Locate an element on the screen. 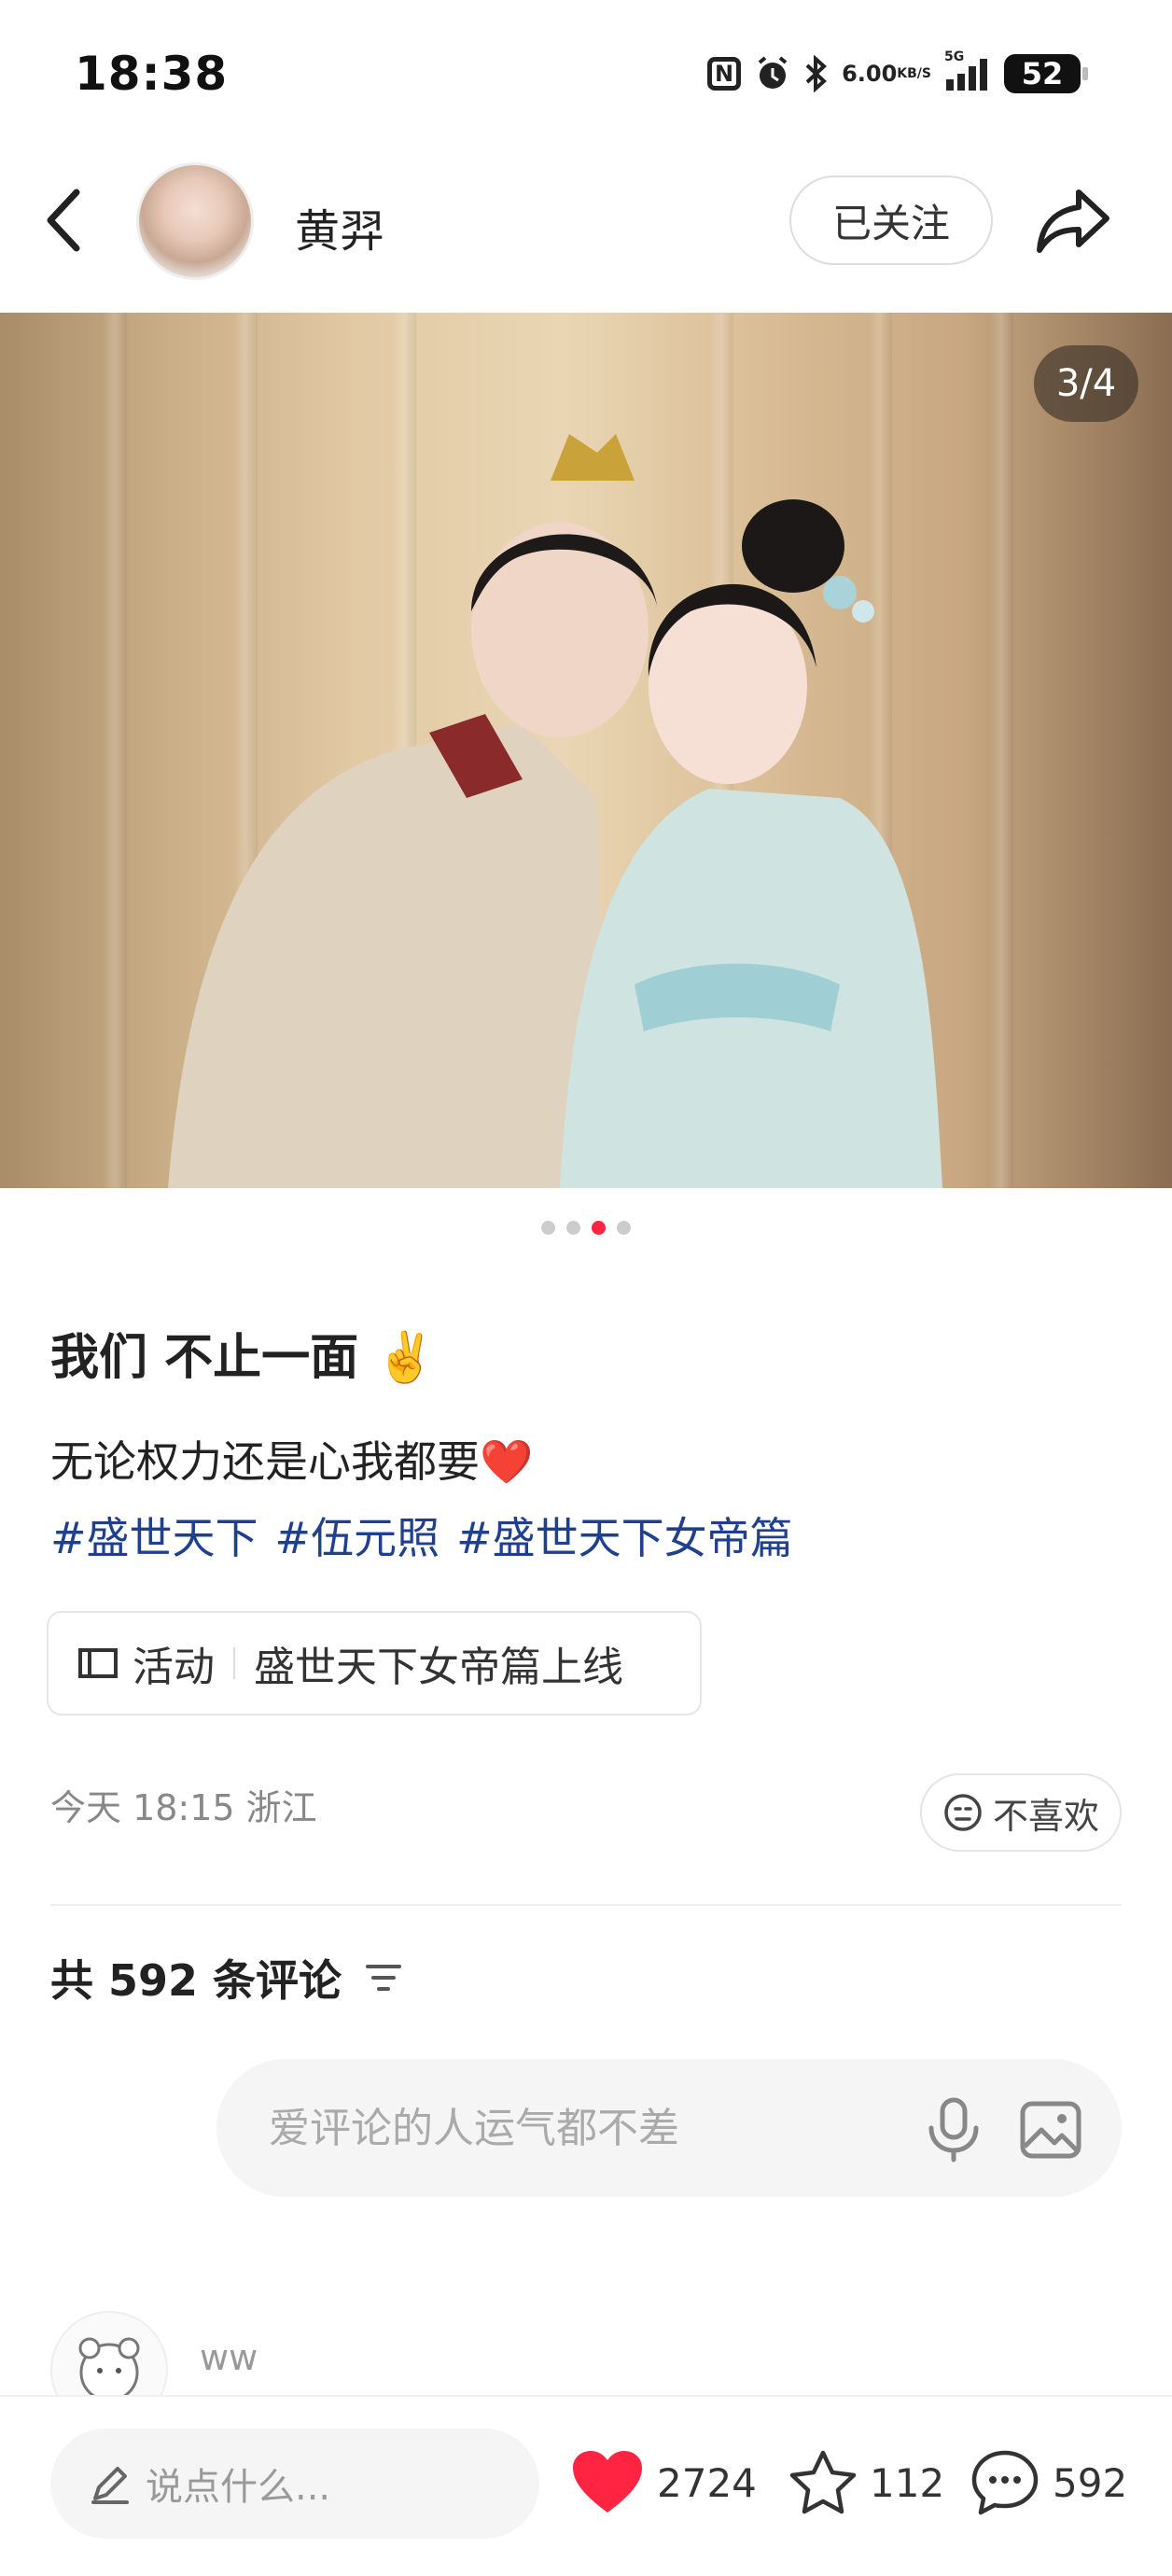  post-description: 无论权力还是心我都要❤️ is located at coordinates (292, 1461).